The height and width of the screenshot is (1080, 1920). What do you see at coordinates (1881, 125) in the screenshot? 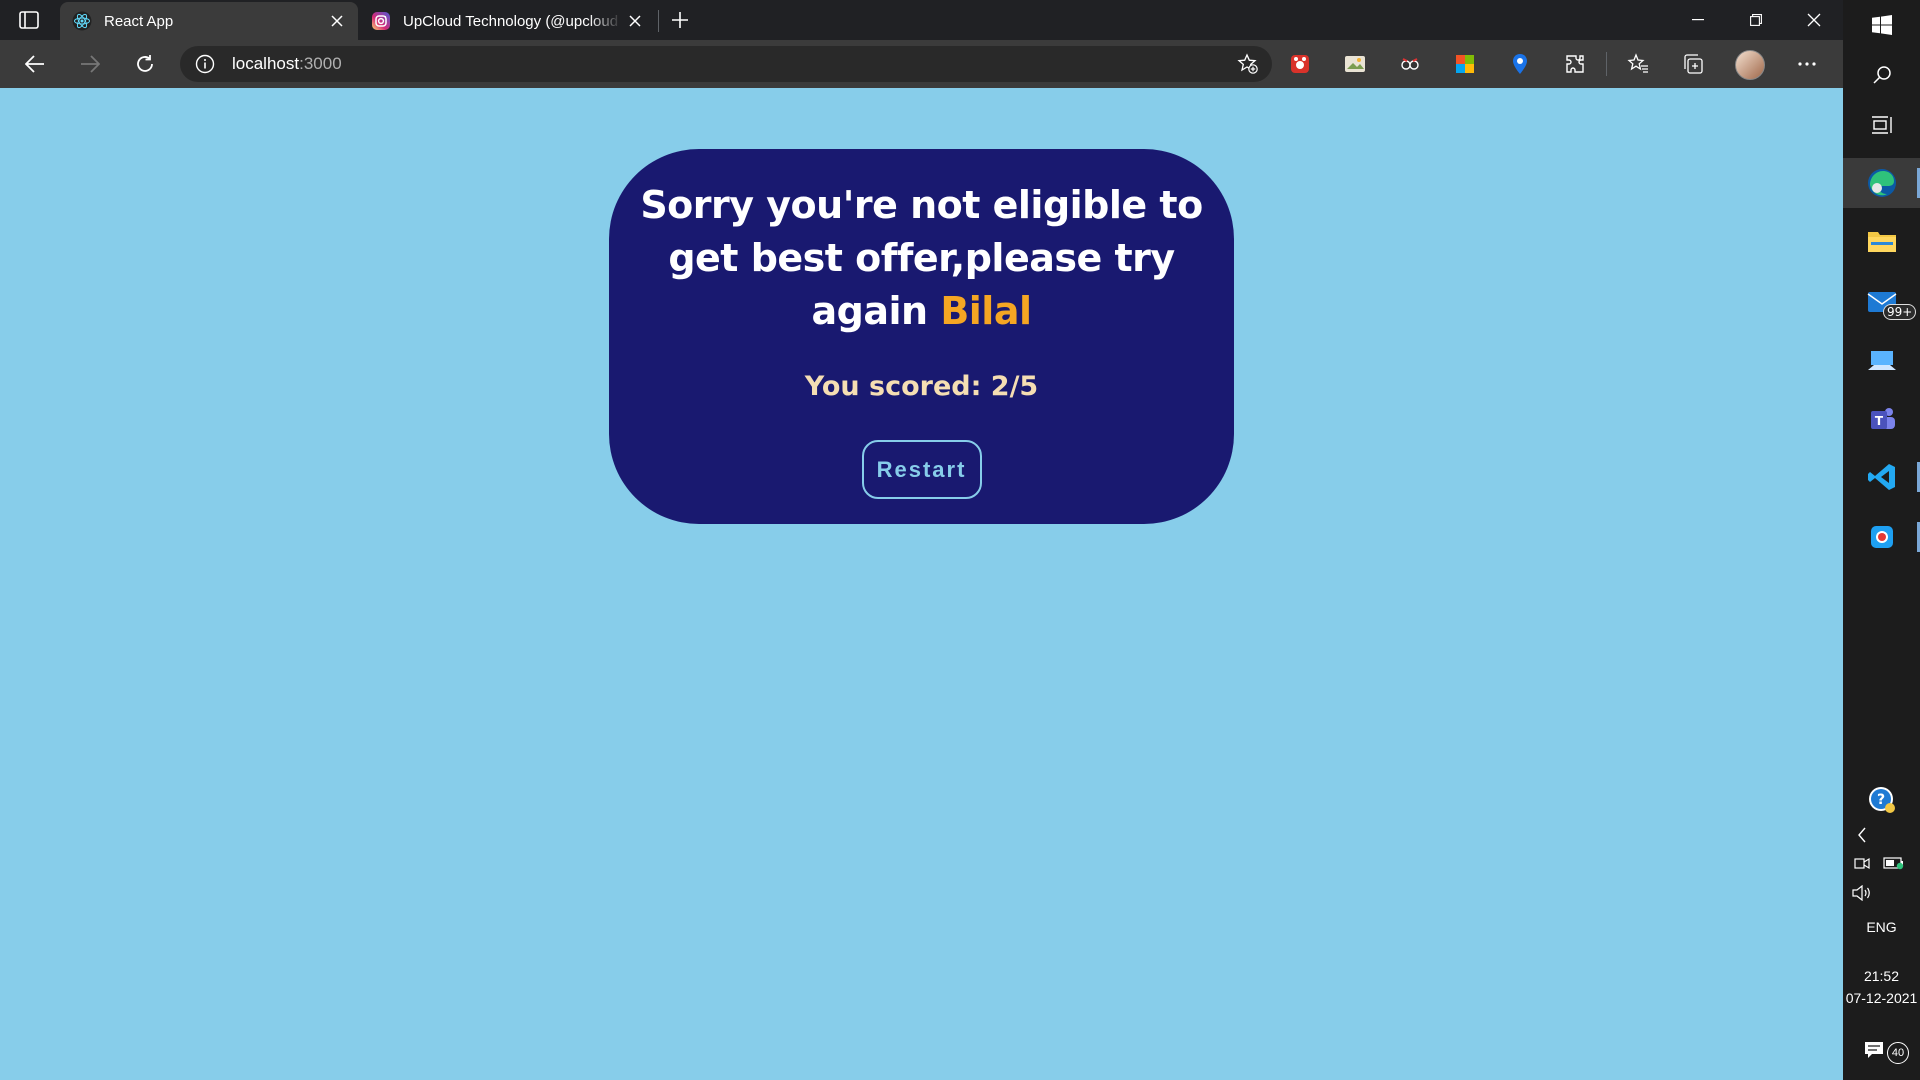
I see `task-view-icon` at bounding box center [1881, 125].